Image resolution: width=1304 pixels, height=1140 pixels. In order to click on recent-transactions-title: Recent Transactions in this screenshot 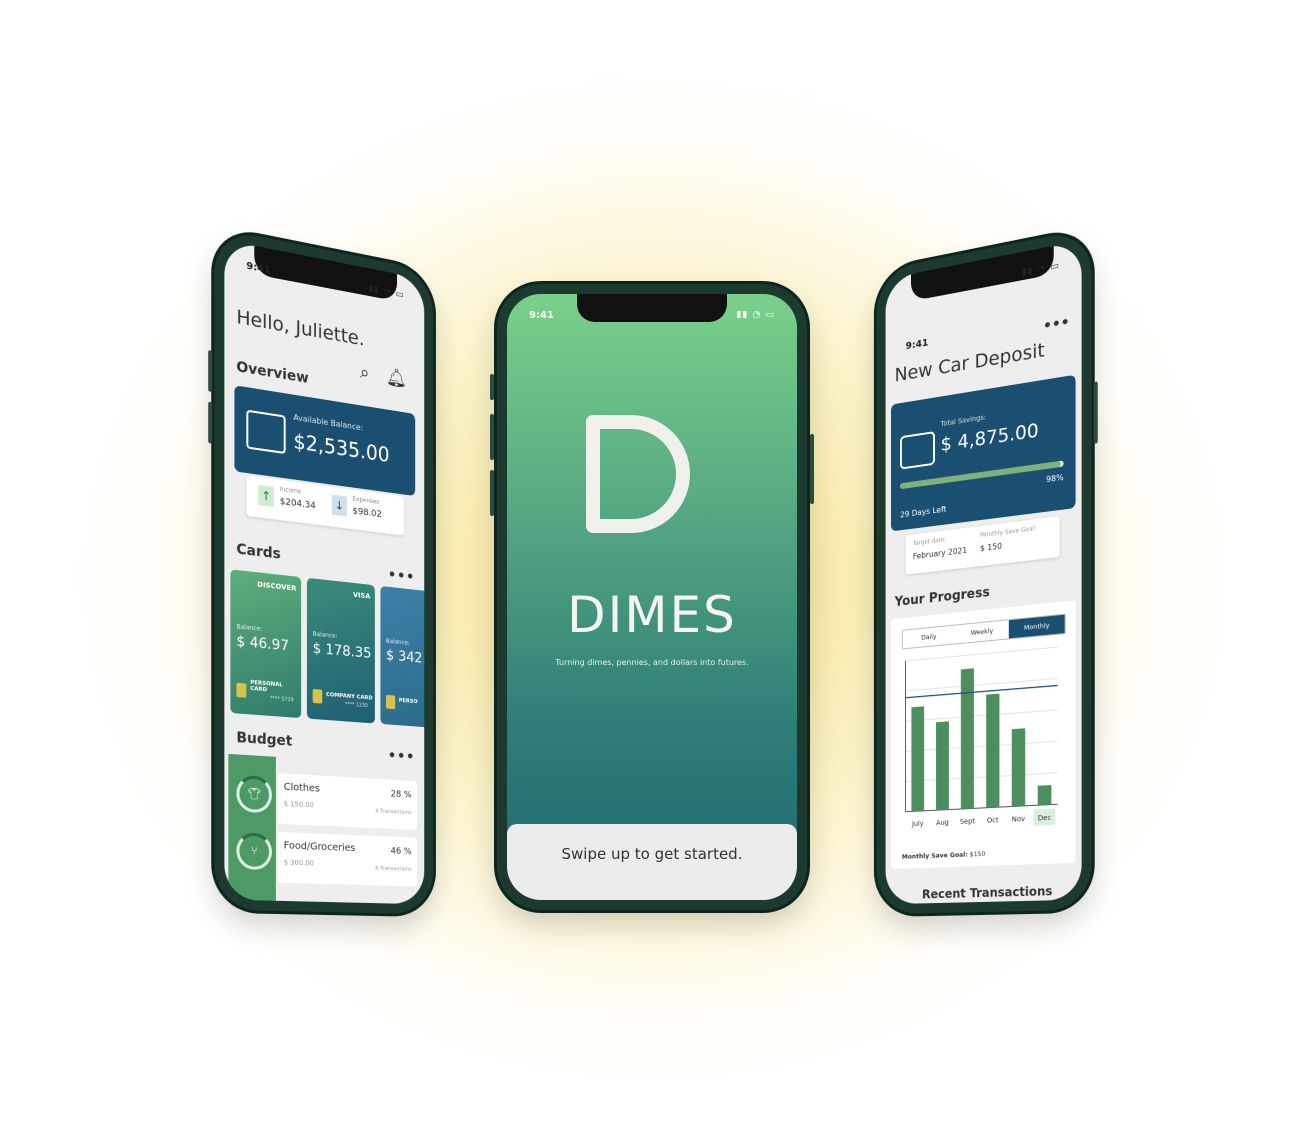, I will do `click(987, 893)`.